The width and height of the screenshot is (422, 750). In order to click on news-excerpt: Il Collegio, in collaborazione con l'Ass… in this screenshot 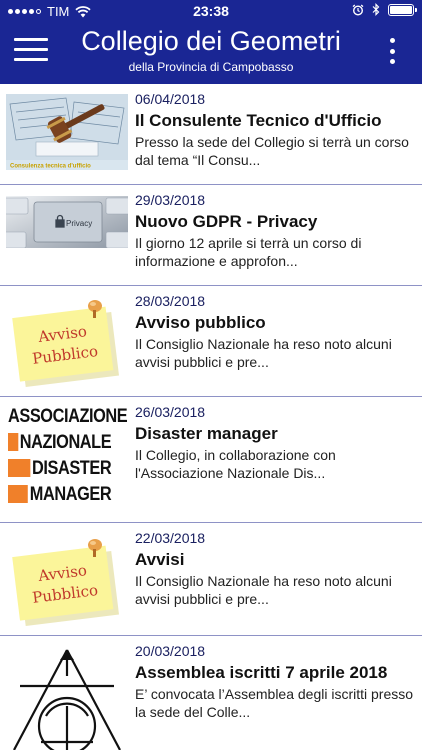, I will do `click(235, 464)`.